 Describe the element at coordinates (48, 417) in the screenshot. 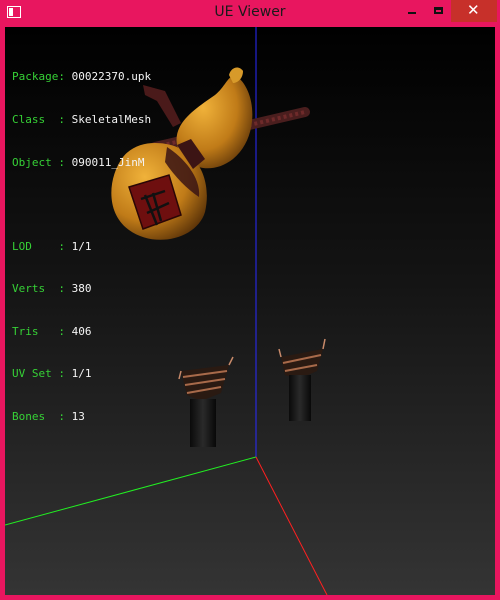

I see `info-row-bones: Bones : 13` at that location.